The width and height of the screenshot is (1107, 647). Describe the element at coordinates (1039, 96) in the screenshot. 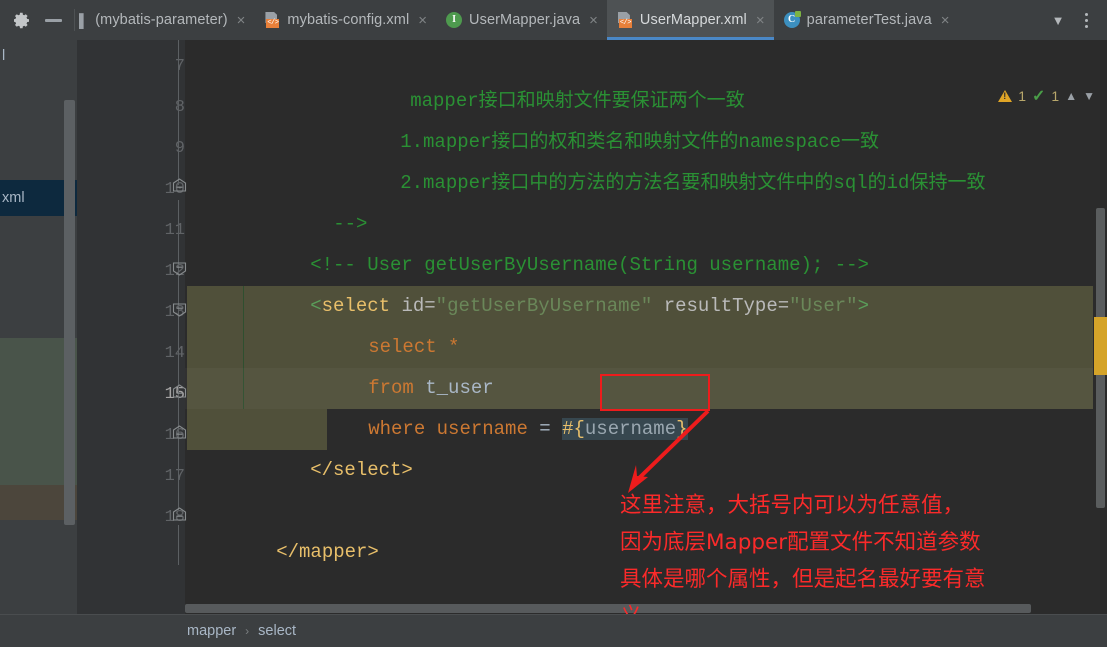

I see `check-mark-icon: ✓` at that location.